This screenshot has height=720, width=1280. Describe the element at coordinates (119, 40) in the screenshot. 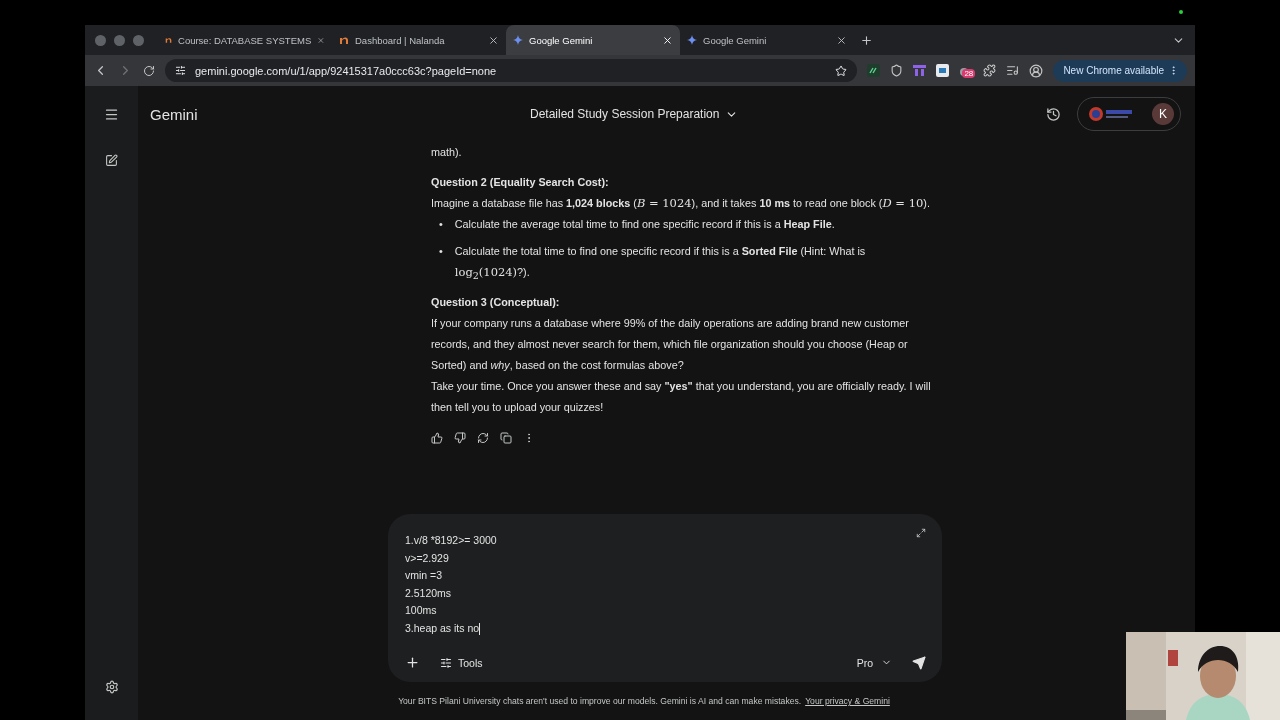

I see `minimize-window-icon` at that location.